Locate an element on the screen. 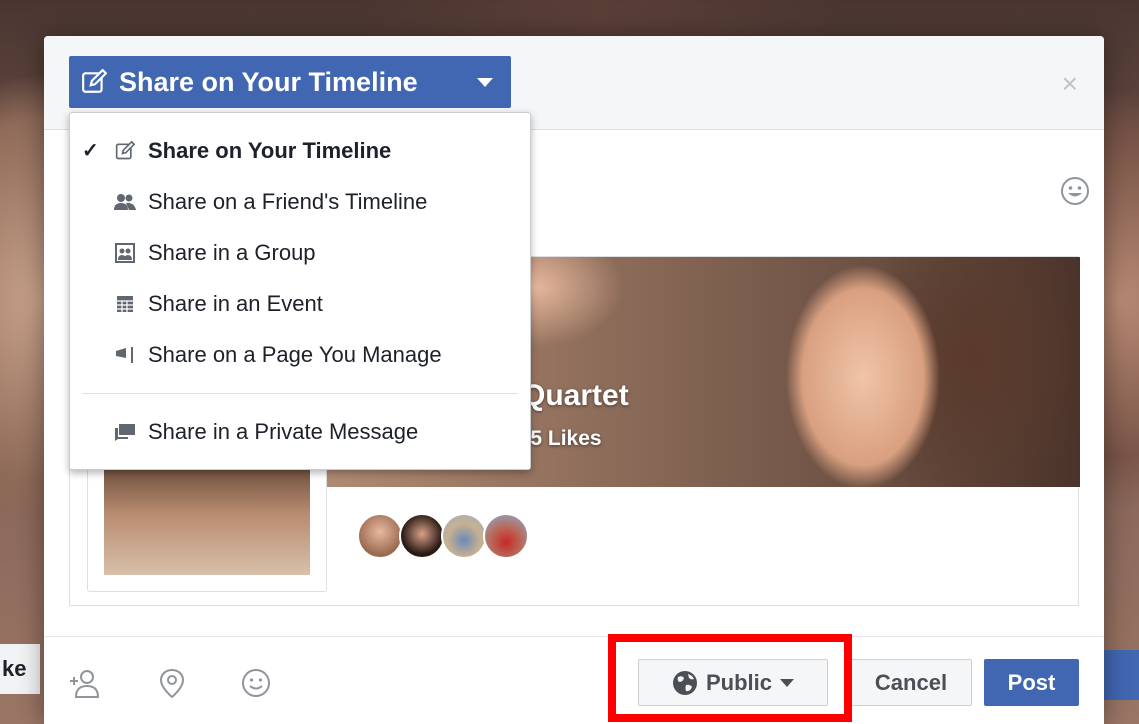  background-button-fragment is located at coordinates (1119, 675).